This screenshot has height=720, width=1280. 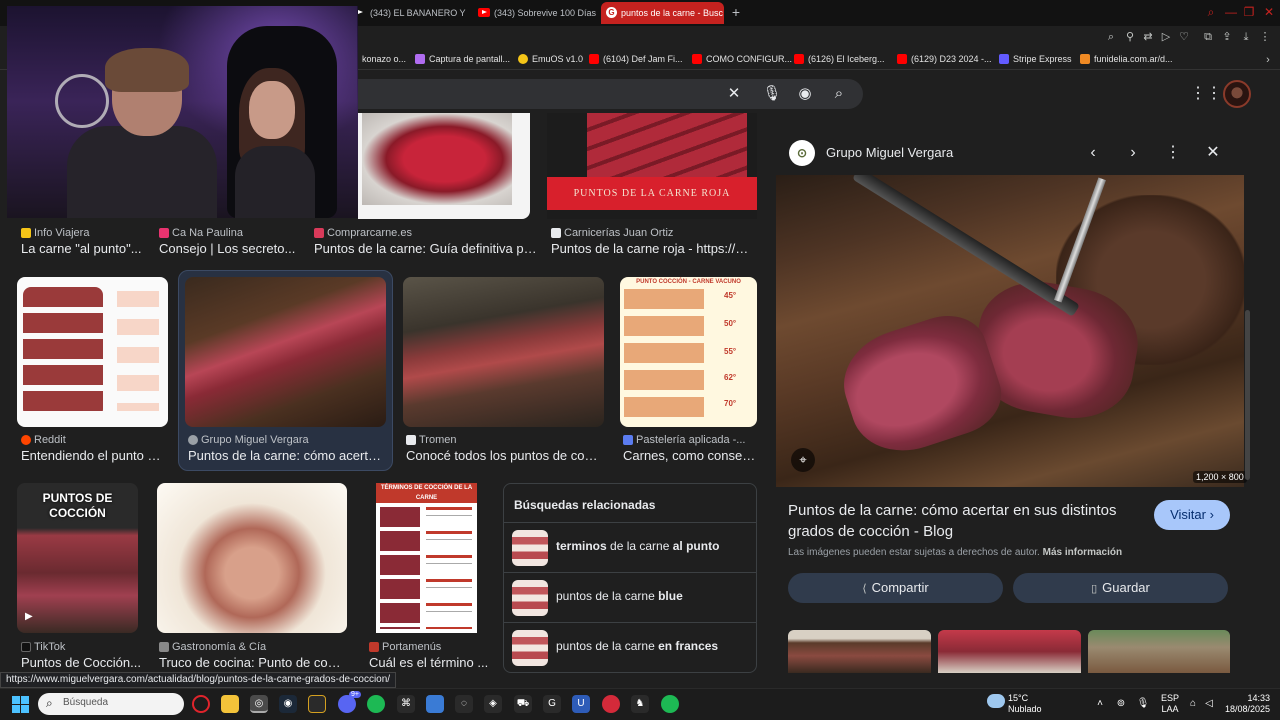 What do you see at coordinates (611, 704) in the screenshot?
I see `app-icon` at bounding box center [611, 704].